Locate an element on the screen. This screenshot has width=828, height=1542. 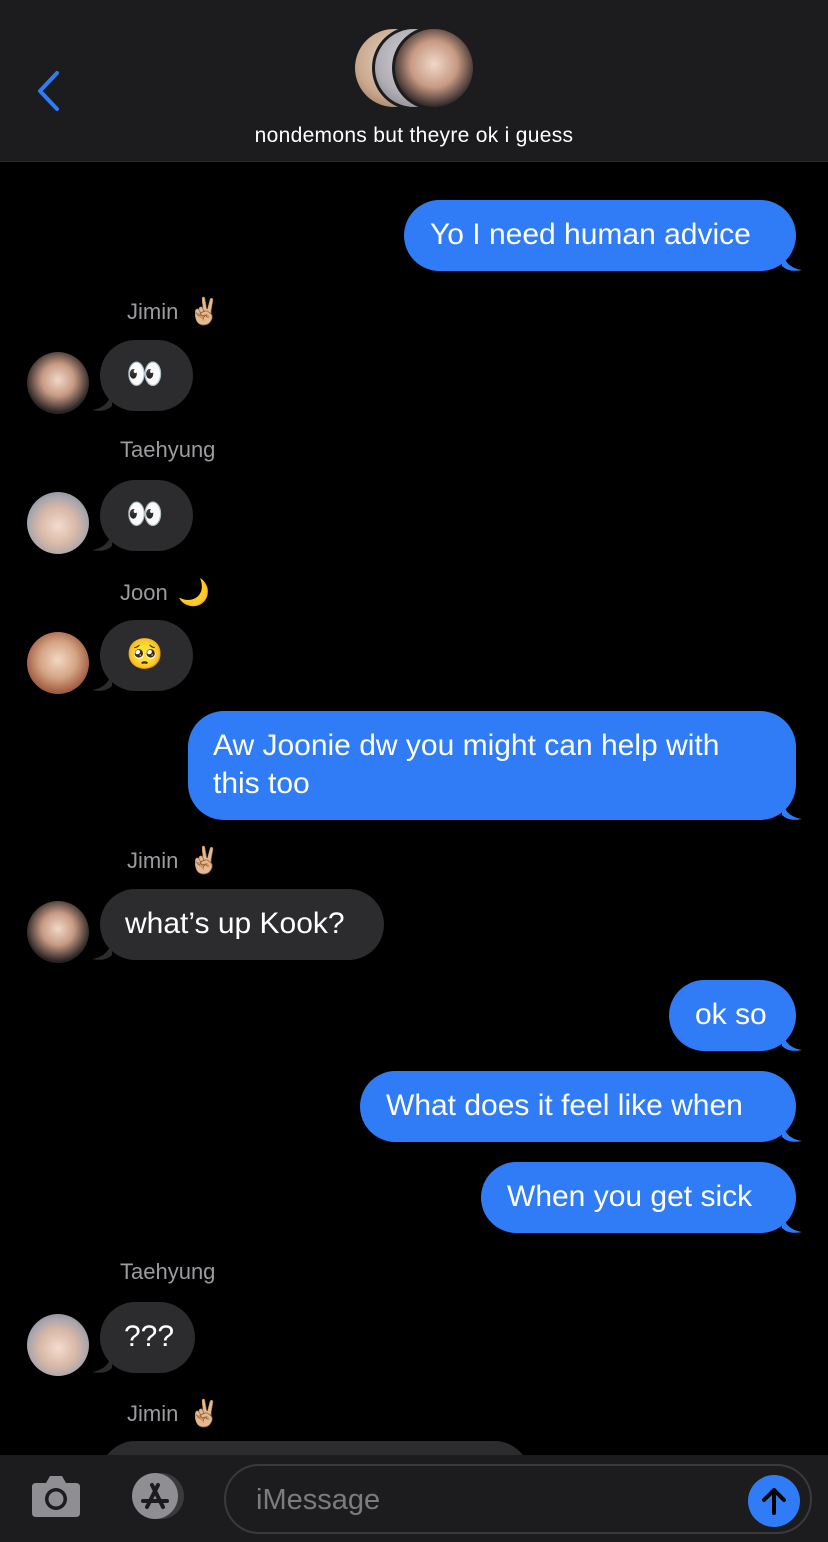
group-avatar-stack is located at coordinates (415, 69).